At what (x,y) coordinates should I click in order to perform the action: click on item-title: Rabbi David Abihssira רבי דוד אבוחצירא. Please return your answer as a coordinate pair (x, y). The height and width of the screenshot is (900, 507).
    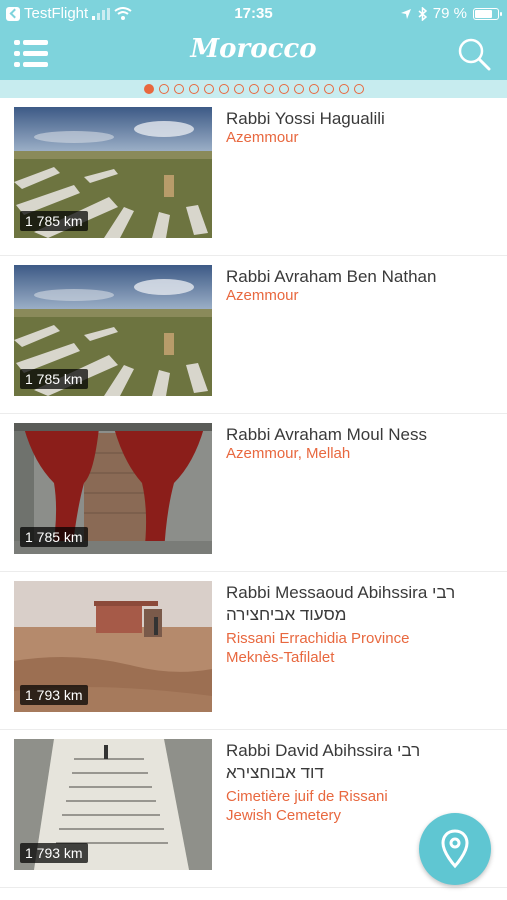
    Looking at the image, I should click on (361, 762).